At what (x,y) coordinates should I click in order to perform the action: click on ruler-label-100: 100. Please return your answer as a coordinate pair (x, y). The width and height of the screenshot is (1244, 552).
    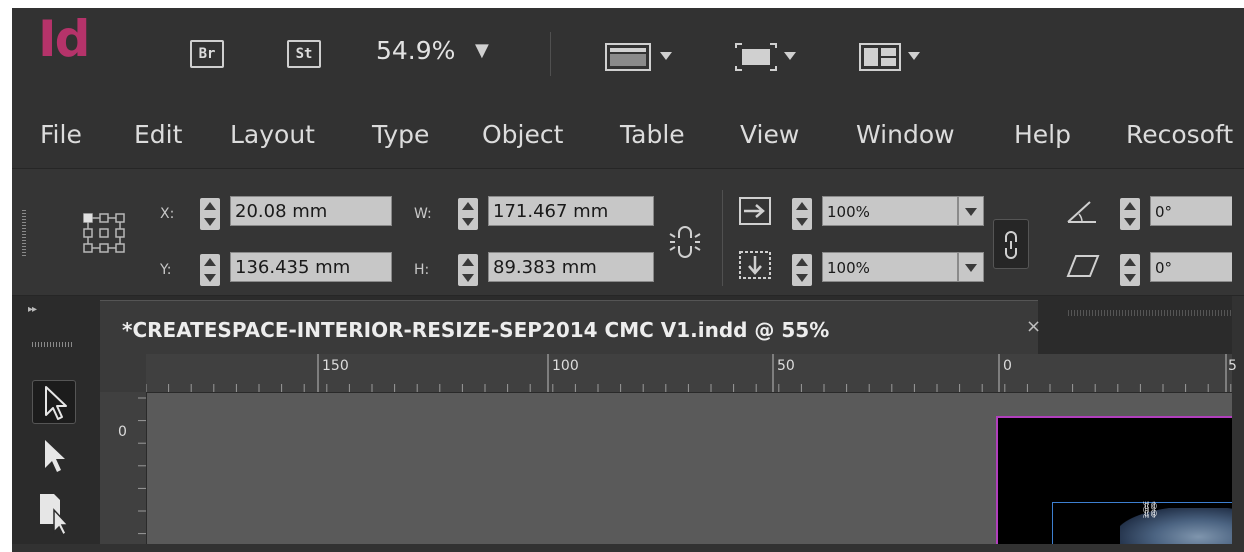
    Looking at the image, I should click on (565, 366).